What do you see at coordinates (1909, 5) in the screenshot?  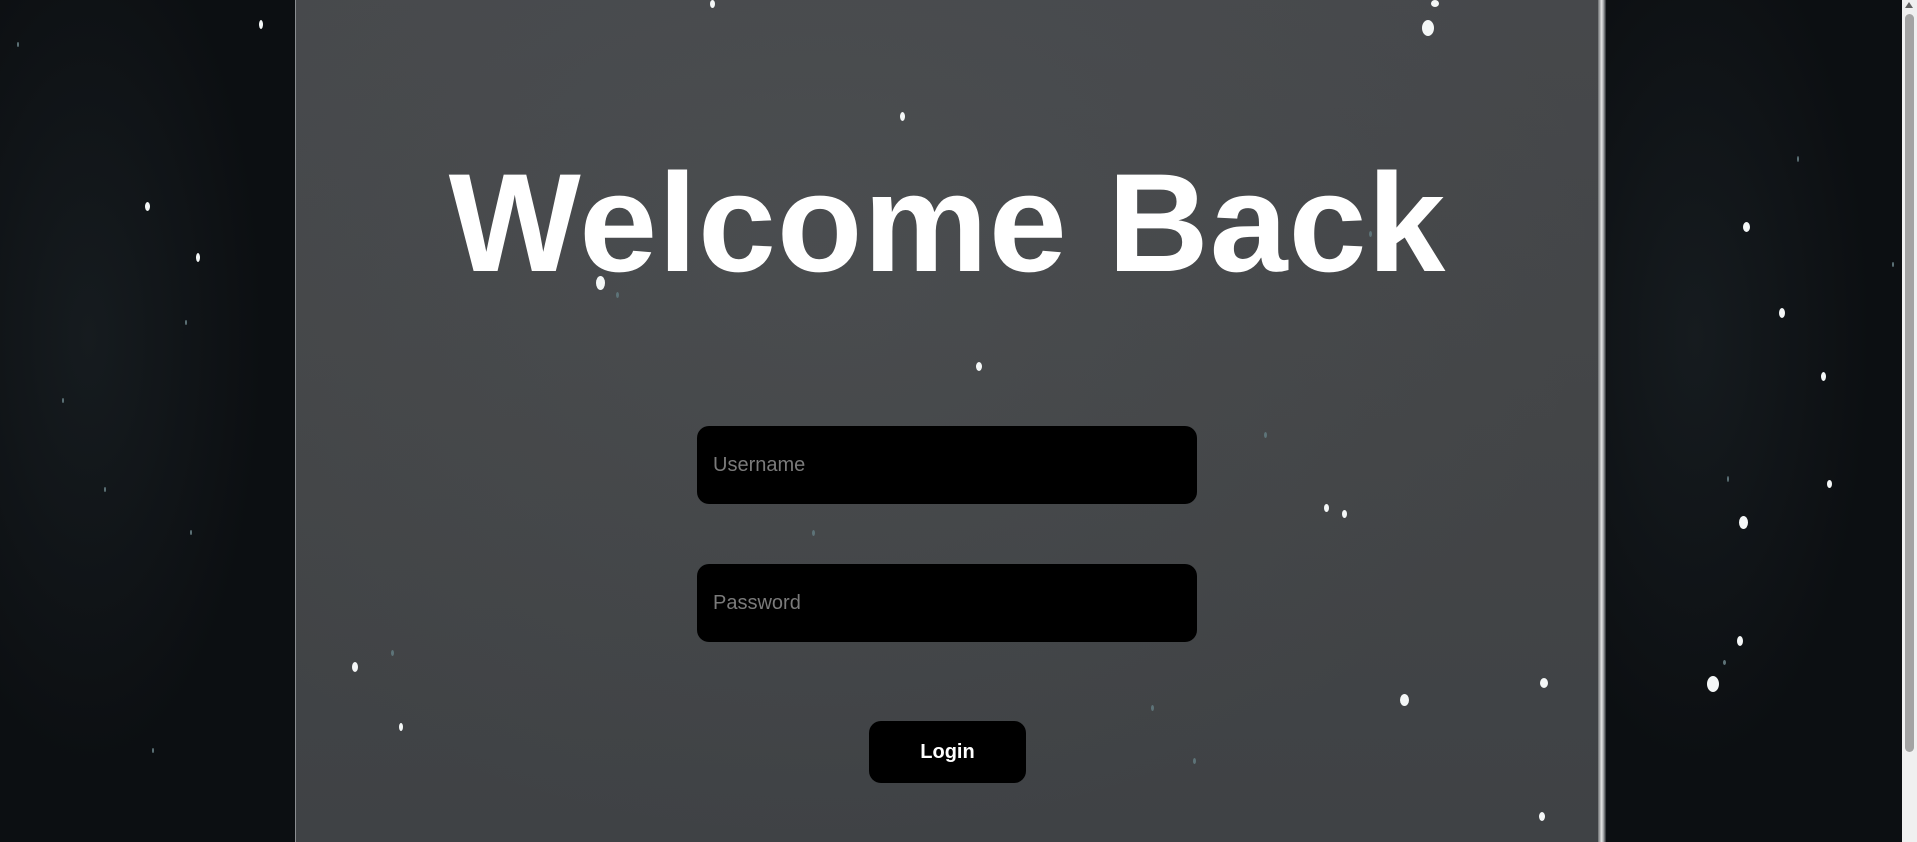 I see `scroll-up-arrow-icon` at bounding box center [1909, 5].